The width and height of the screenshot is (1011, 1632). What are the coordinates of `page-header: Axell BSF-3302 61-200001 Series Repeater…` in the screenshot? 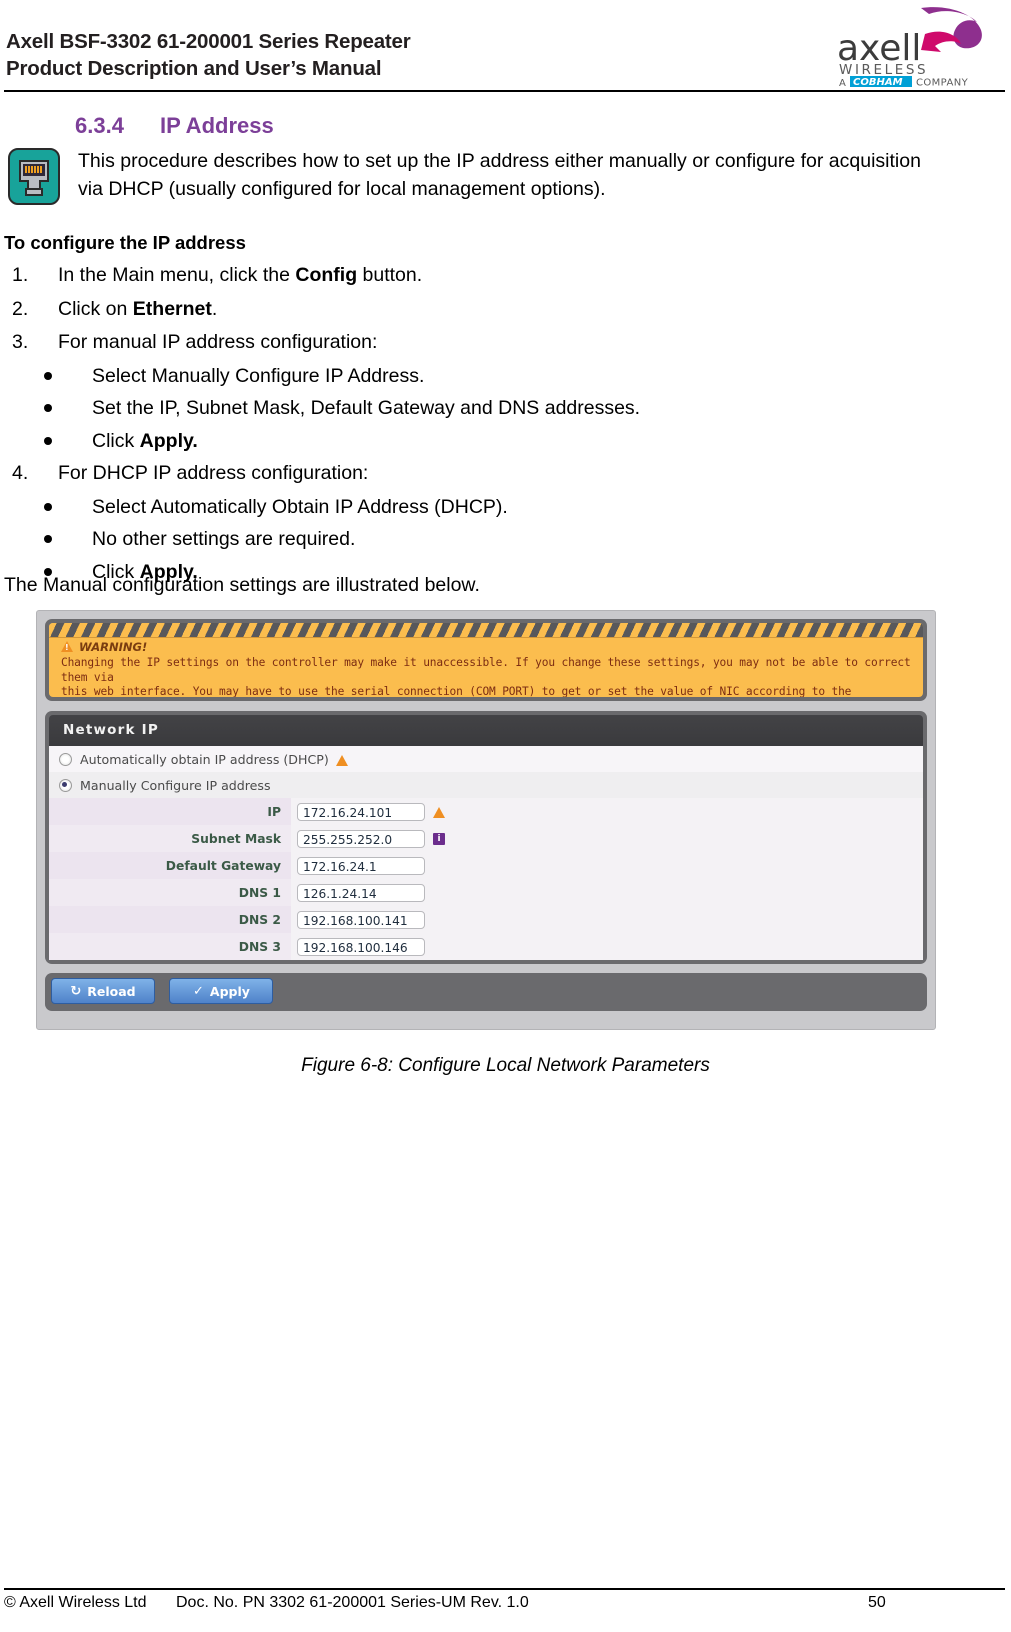 It's located at (505, 46).